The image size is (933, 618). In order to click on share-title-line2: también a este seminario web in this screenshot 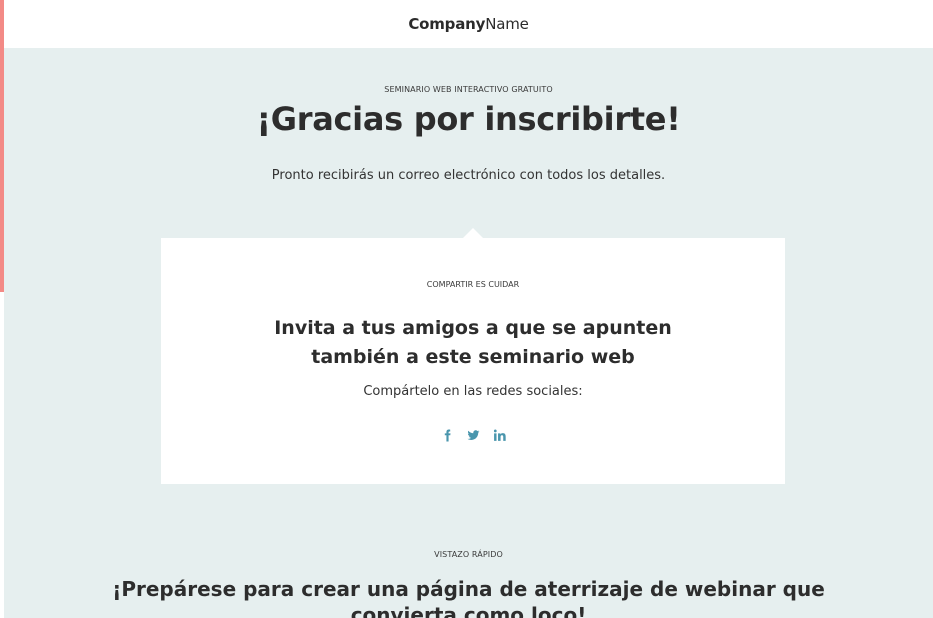, I will do `click(473, 357)`.